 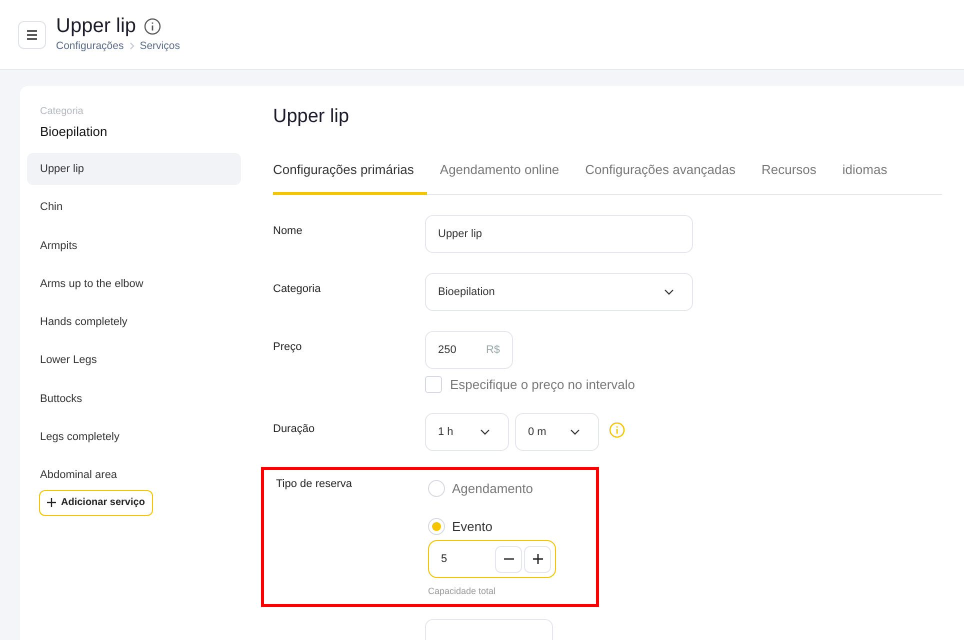 What do you see at coordinates (134, 207) in the screenshot?
I see `service-item: Chin` at bounding box center [134, 207].